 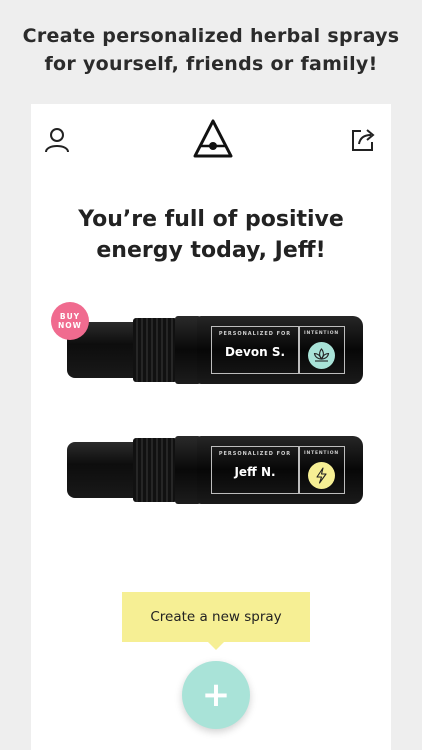 What do you see at coordinates (363, 140) in the screenshot?
I see `share-icon` at bounding box center [363, 140].